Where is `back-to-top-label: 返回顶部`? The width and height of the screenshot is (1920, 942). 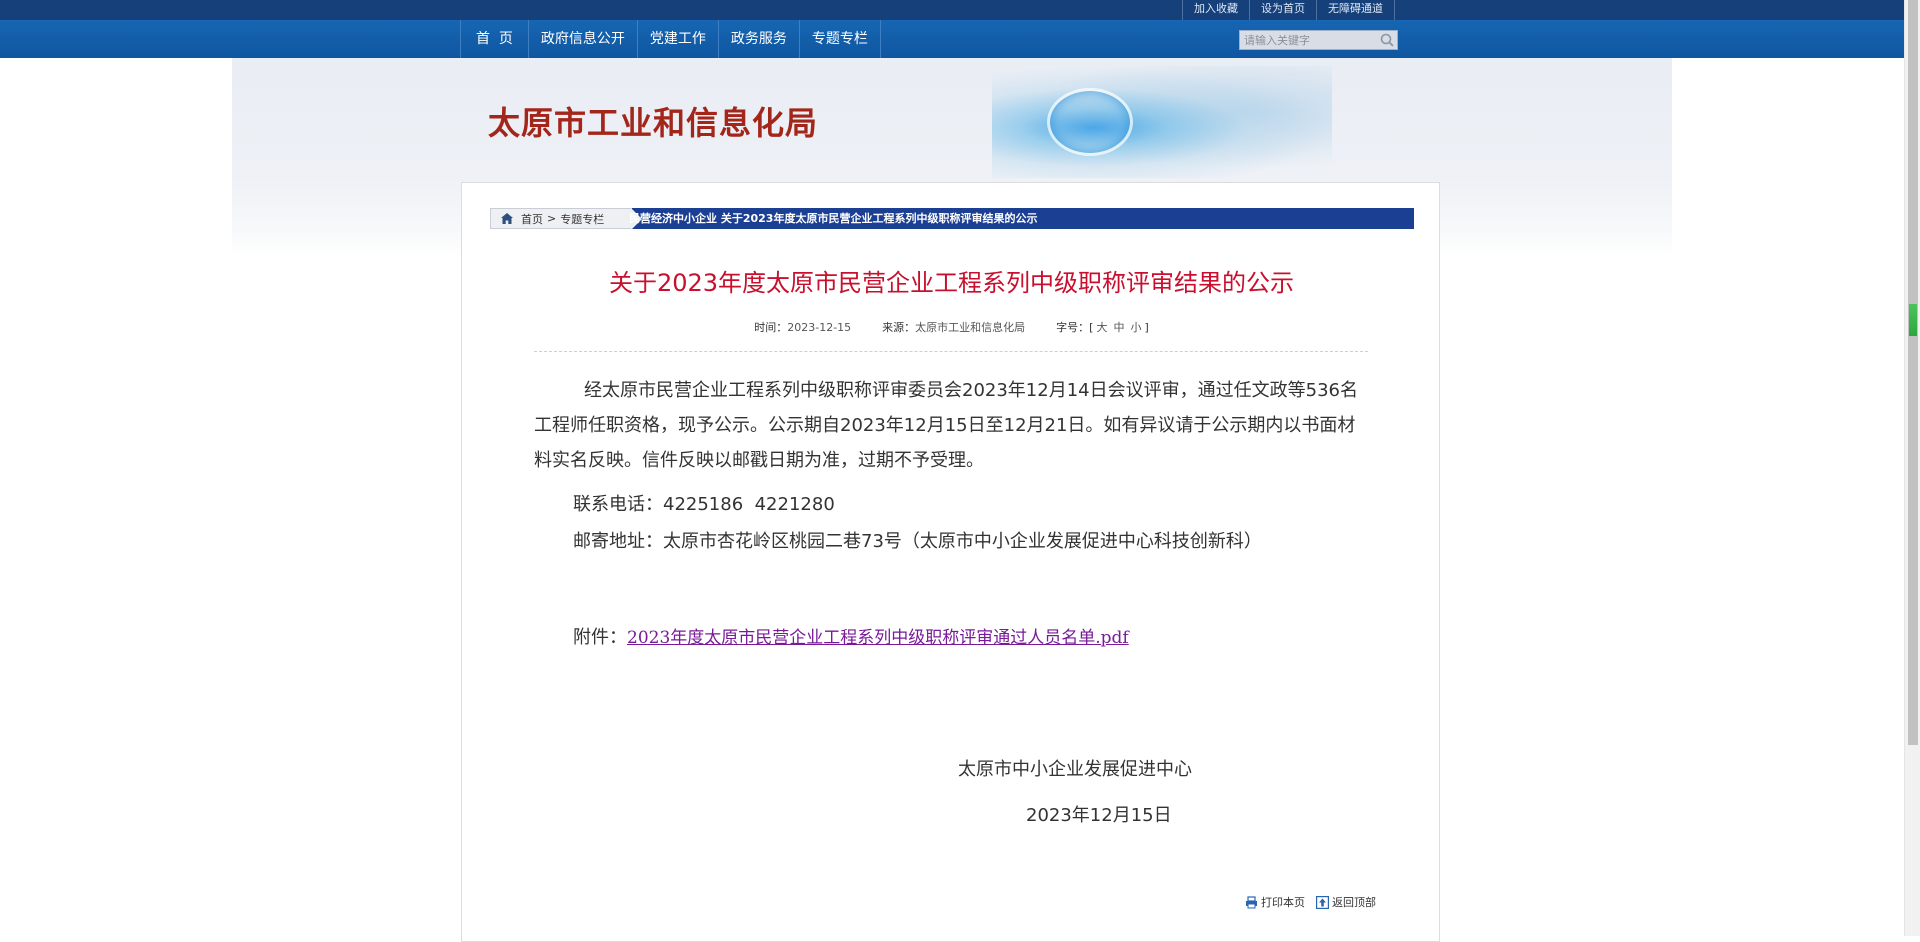
back-to-top-label: 返回顶部 is located at coordinates (1354, 902).